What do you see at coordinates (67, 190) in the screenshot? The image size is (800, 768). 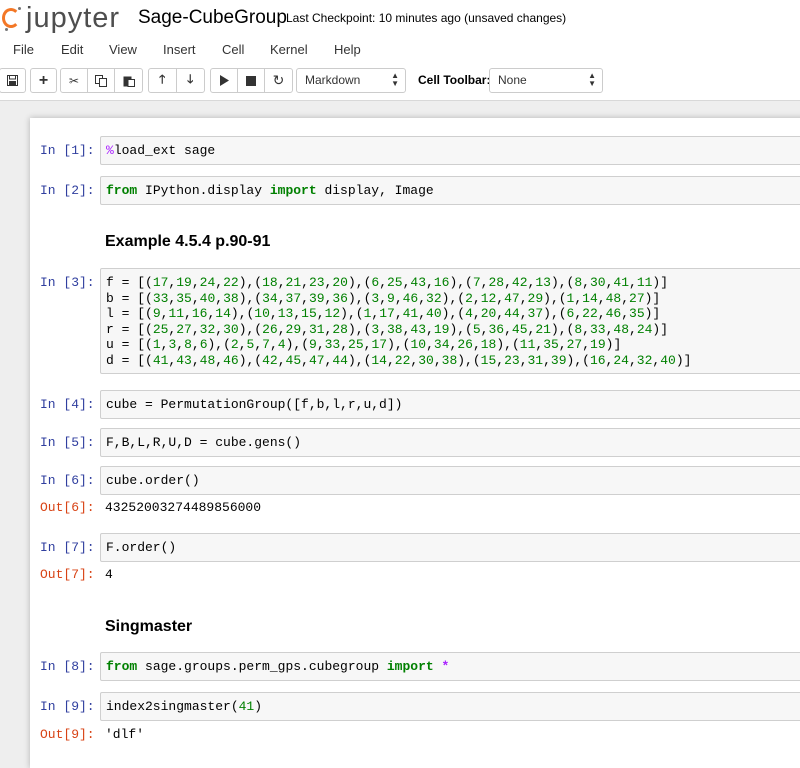 I see `cell-2-prompt: In [2]:` at bounding box center [67, 190].